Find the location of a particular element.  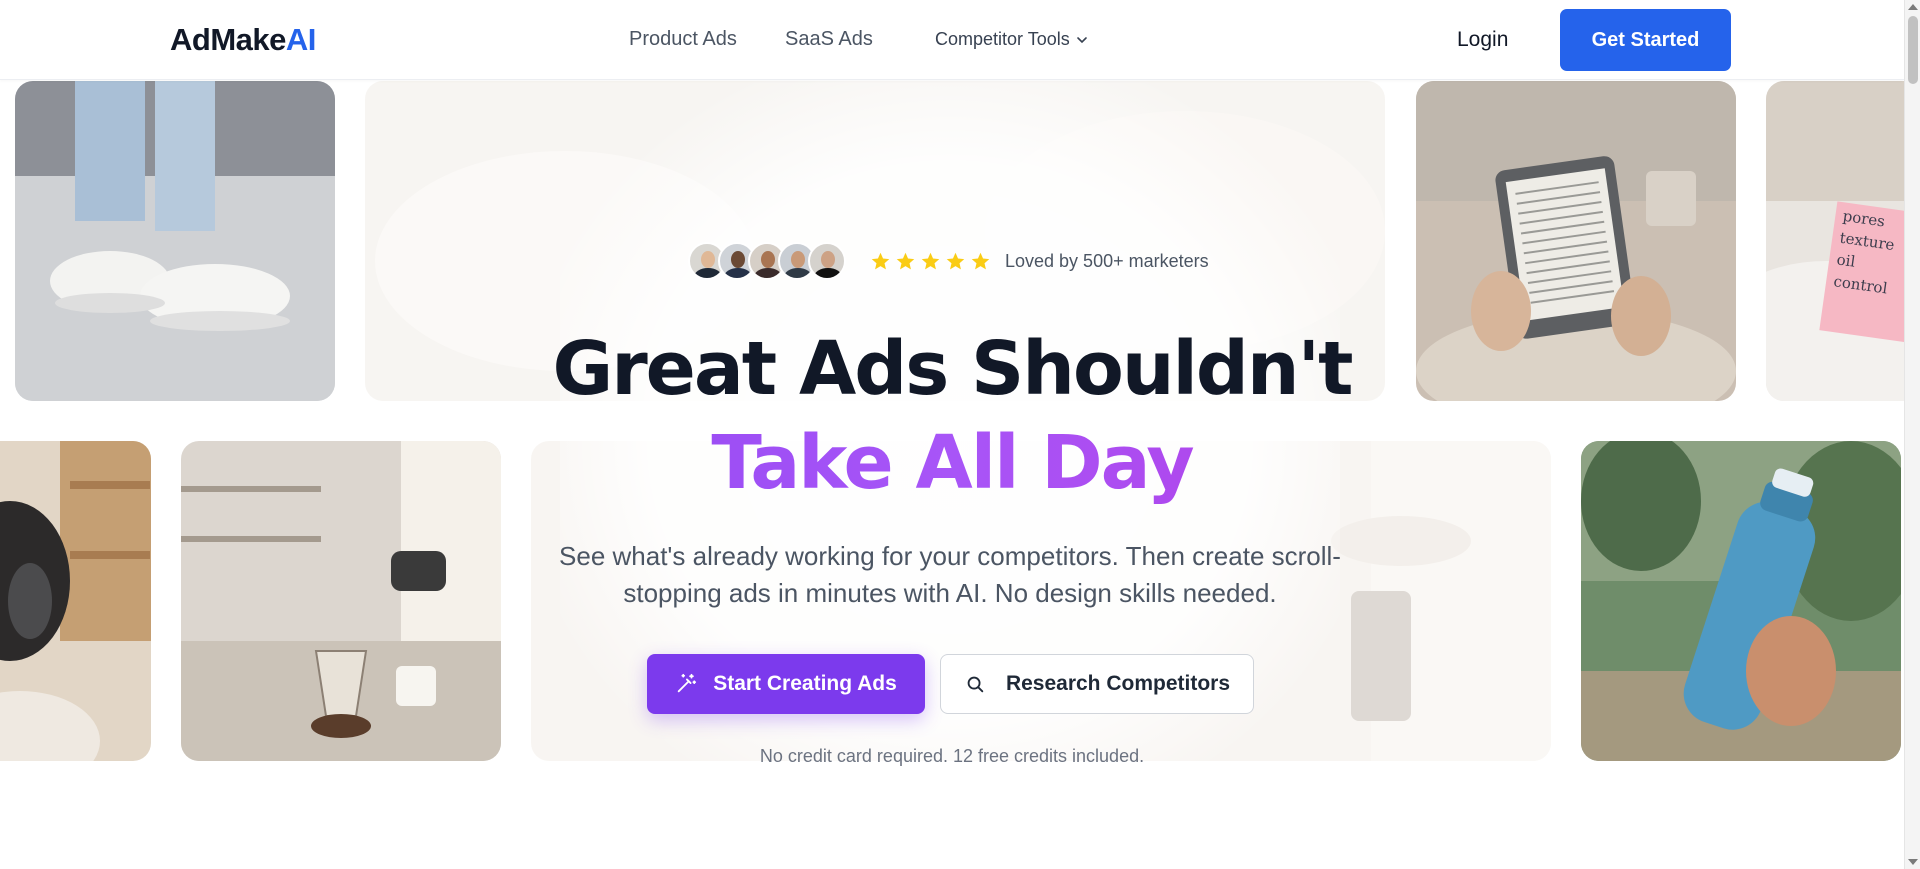

scroll-thumb is located at coordinates (1913, 50).